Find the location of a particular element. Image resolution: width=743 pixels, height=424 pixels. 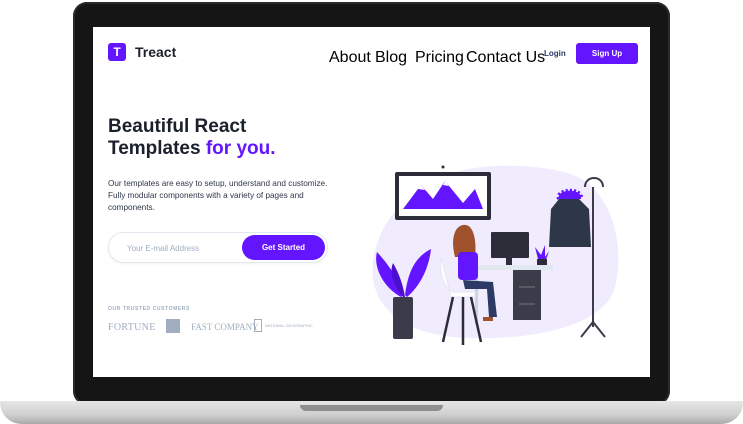

email-signup-form: Get Started is located at coordinates (218, 247).